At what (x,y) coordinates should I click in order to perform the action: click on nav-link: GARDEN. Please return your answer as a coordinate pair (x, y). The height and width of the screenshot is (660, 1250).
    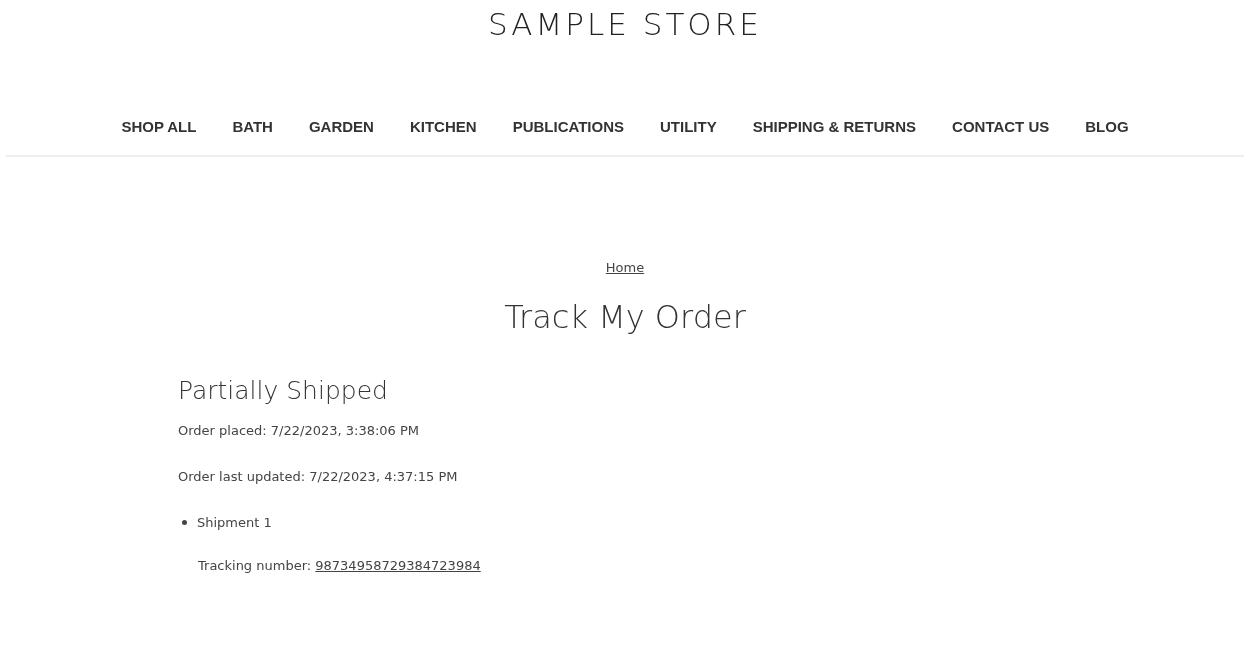
    Looking at the image, I should click on (341, 126).